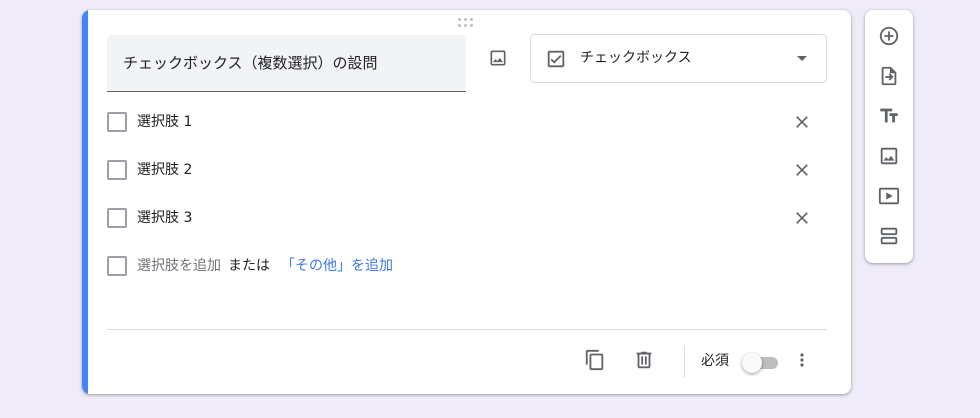 Image resolution: width=980 pixels, height=418 pixels. I want to click on import-questions-icon, so click(889, 76).